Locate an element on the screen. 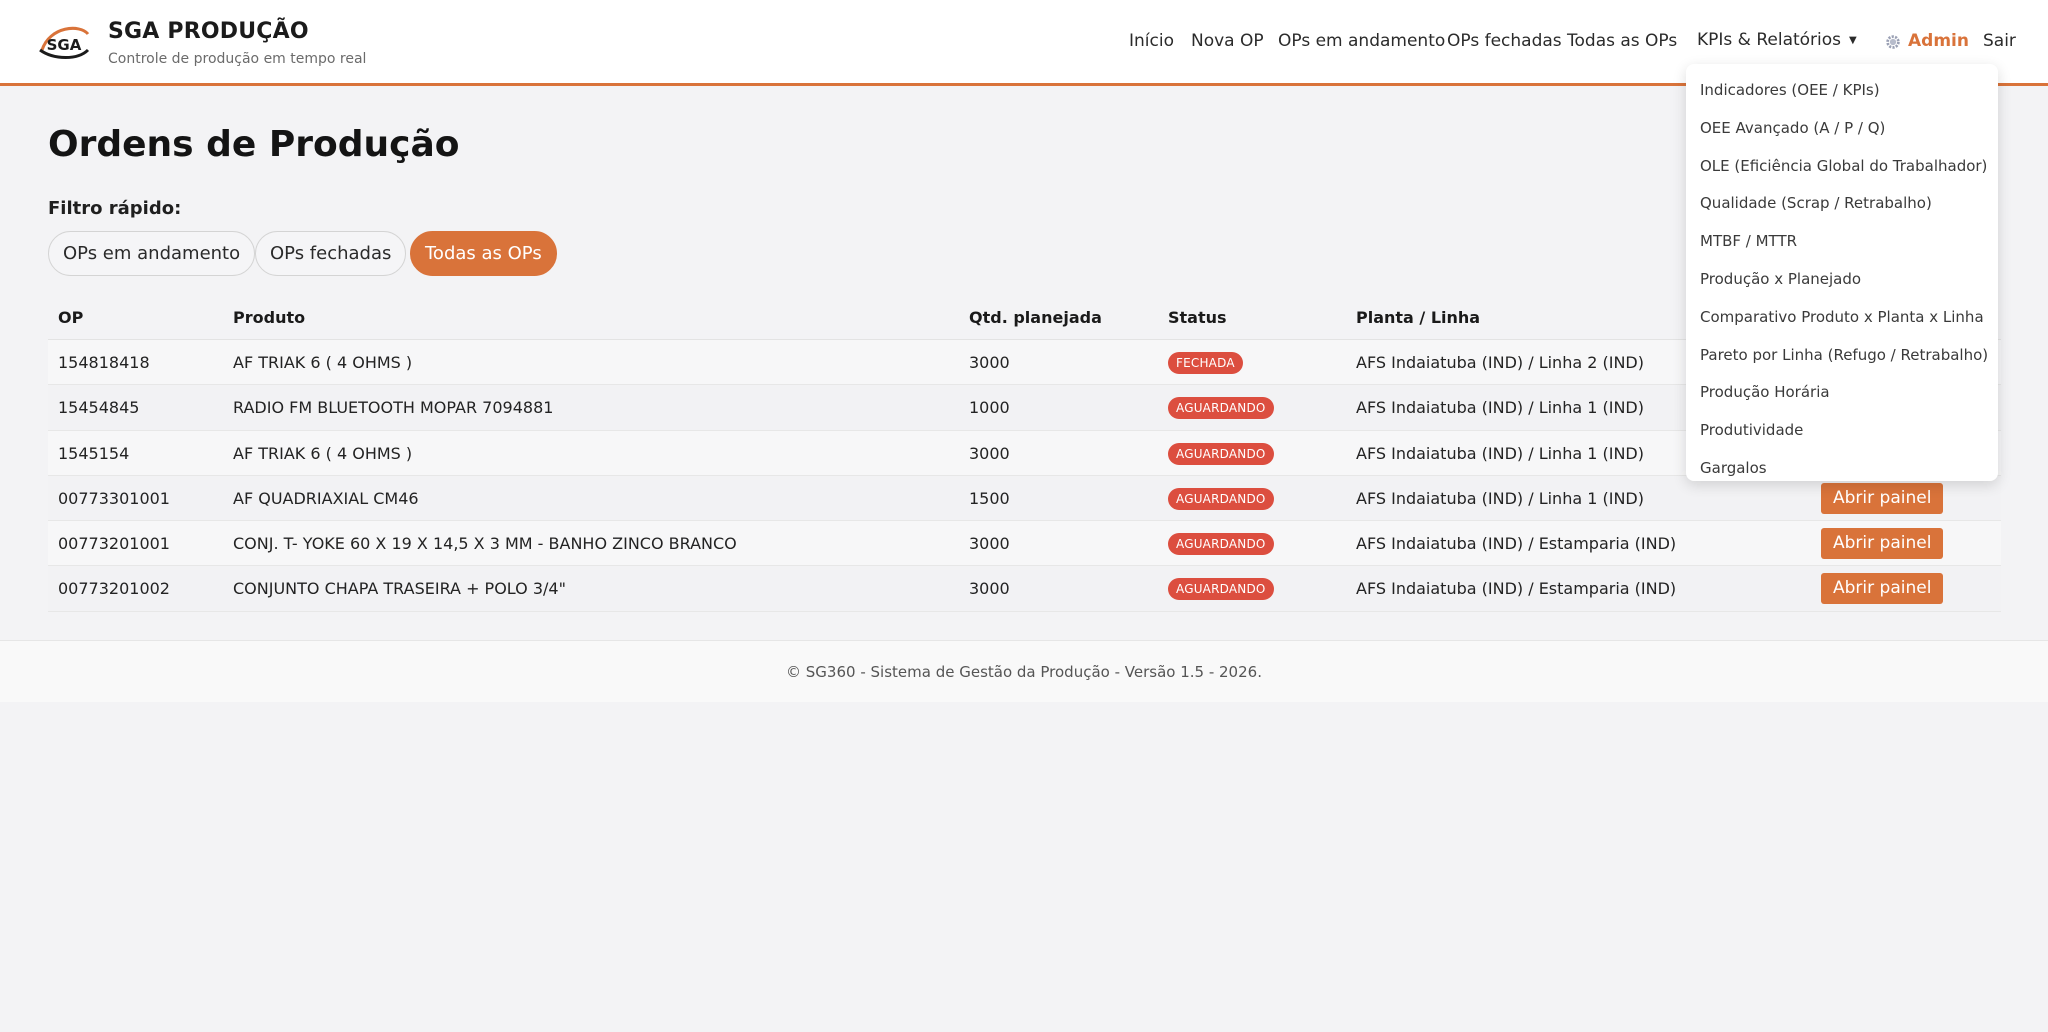 The height and width of the screenshot is (1032, 2048). dropdown-item-produtividade: Produtividade is located at coordinates (1842, 431).